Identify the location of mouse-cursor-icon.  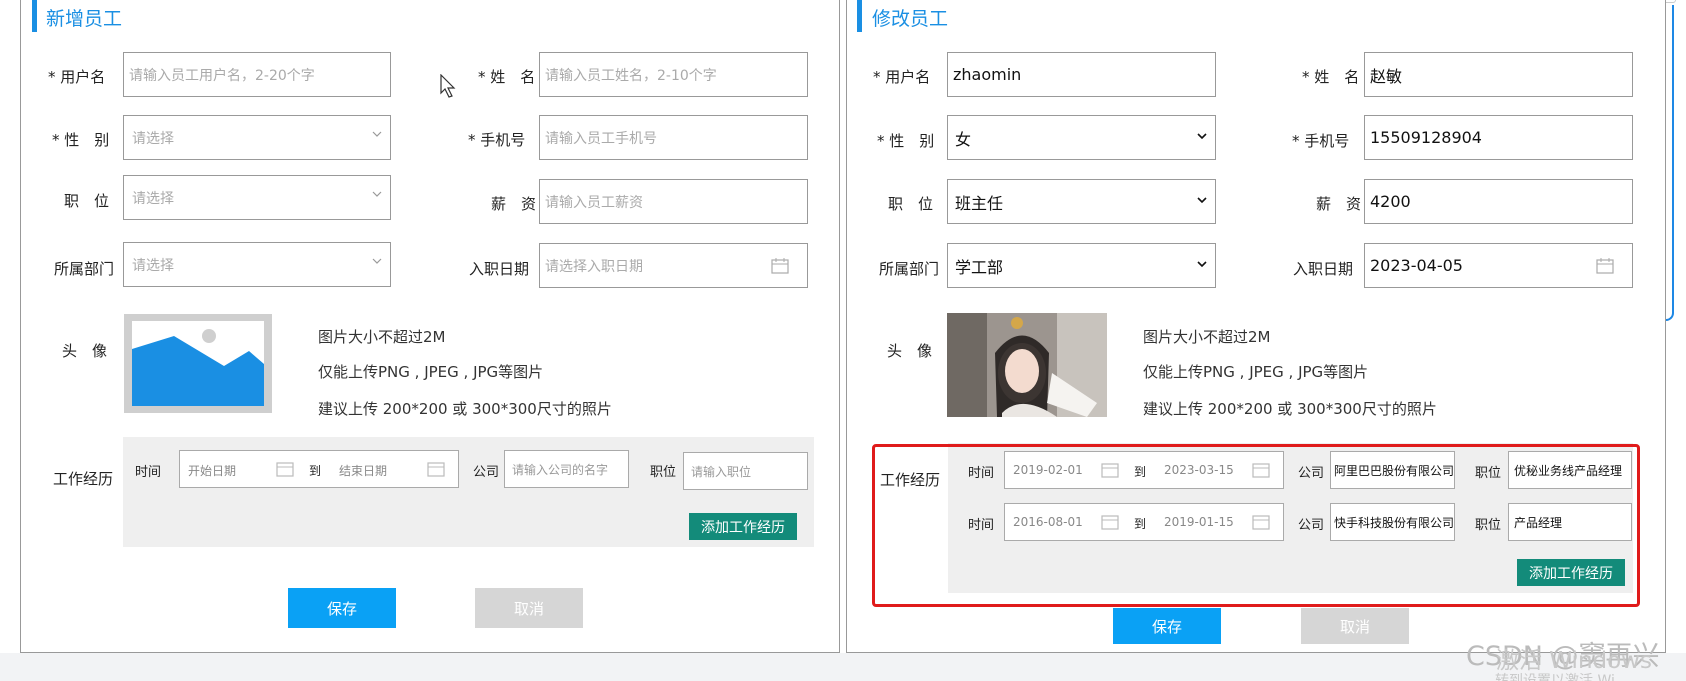
(448, 86).